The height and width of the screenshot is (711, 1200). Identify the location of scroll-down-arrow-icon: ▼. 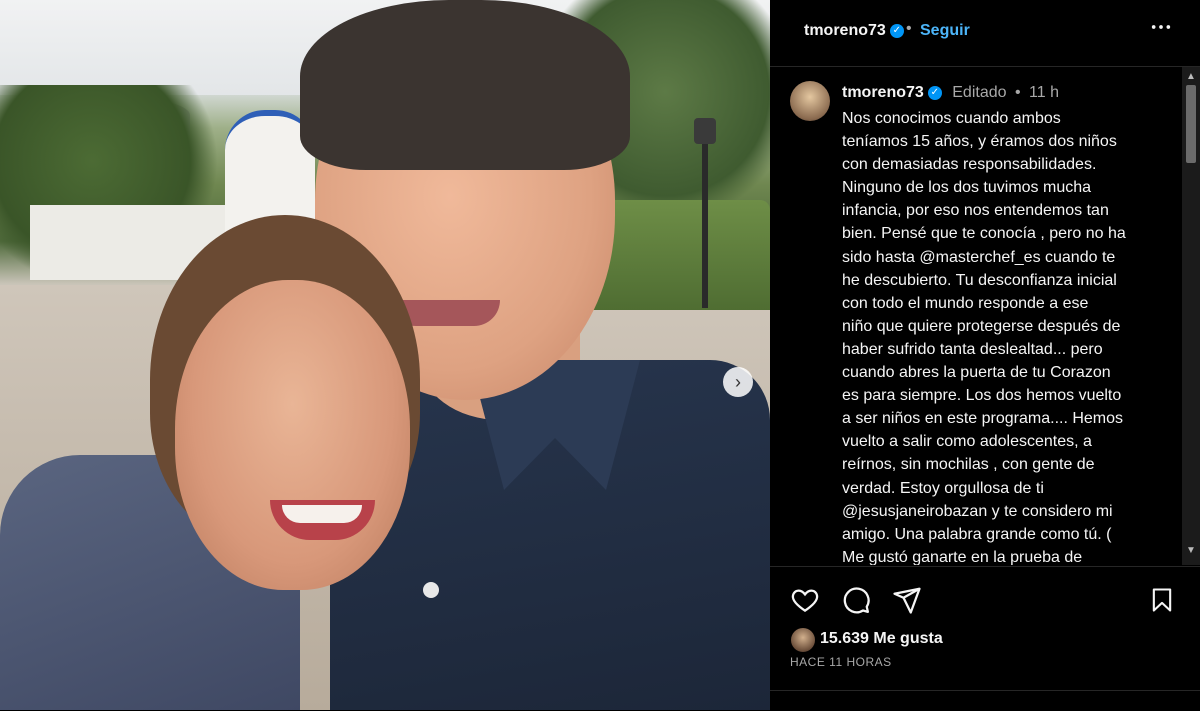
(1191, 550).